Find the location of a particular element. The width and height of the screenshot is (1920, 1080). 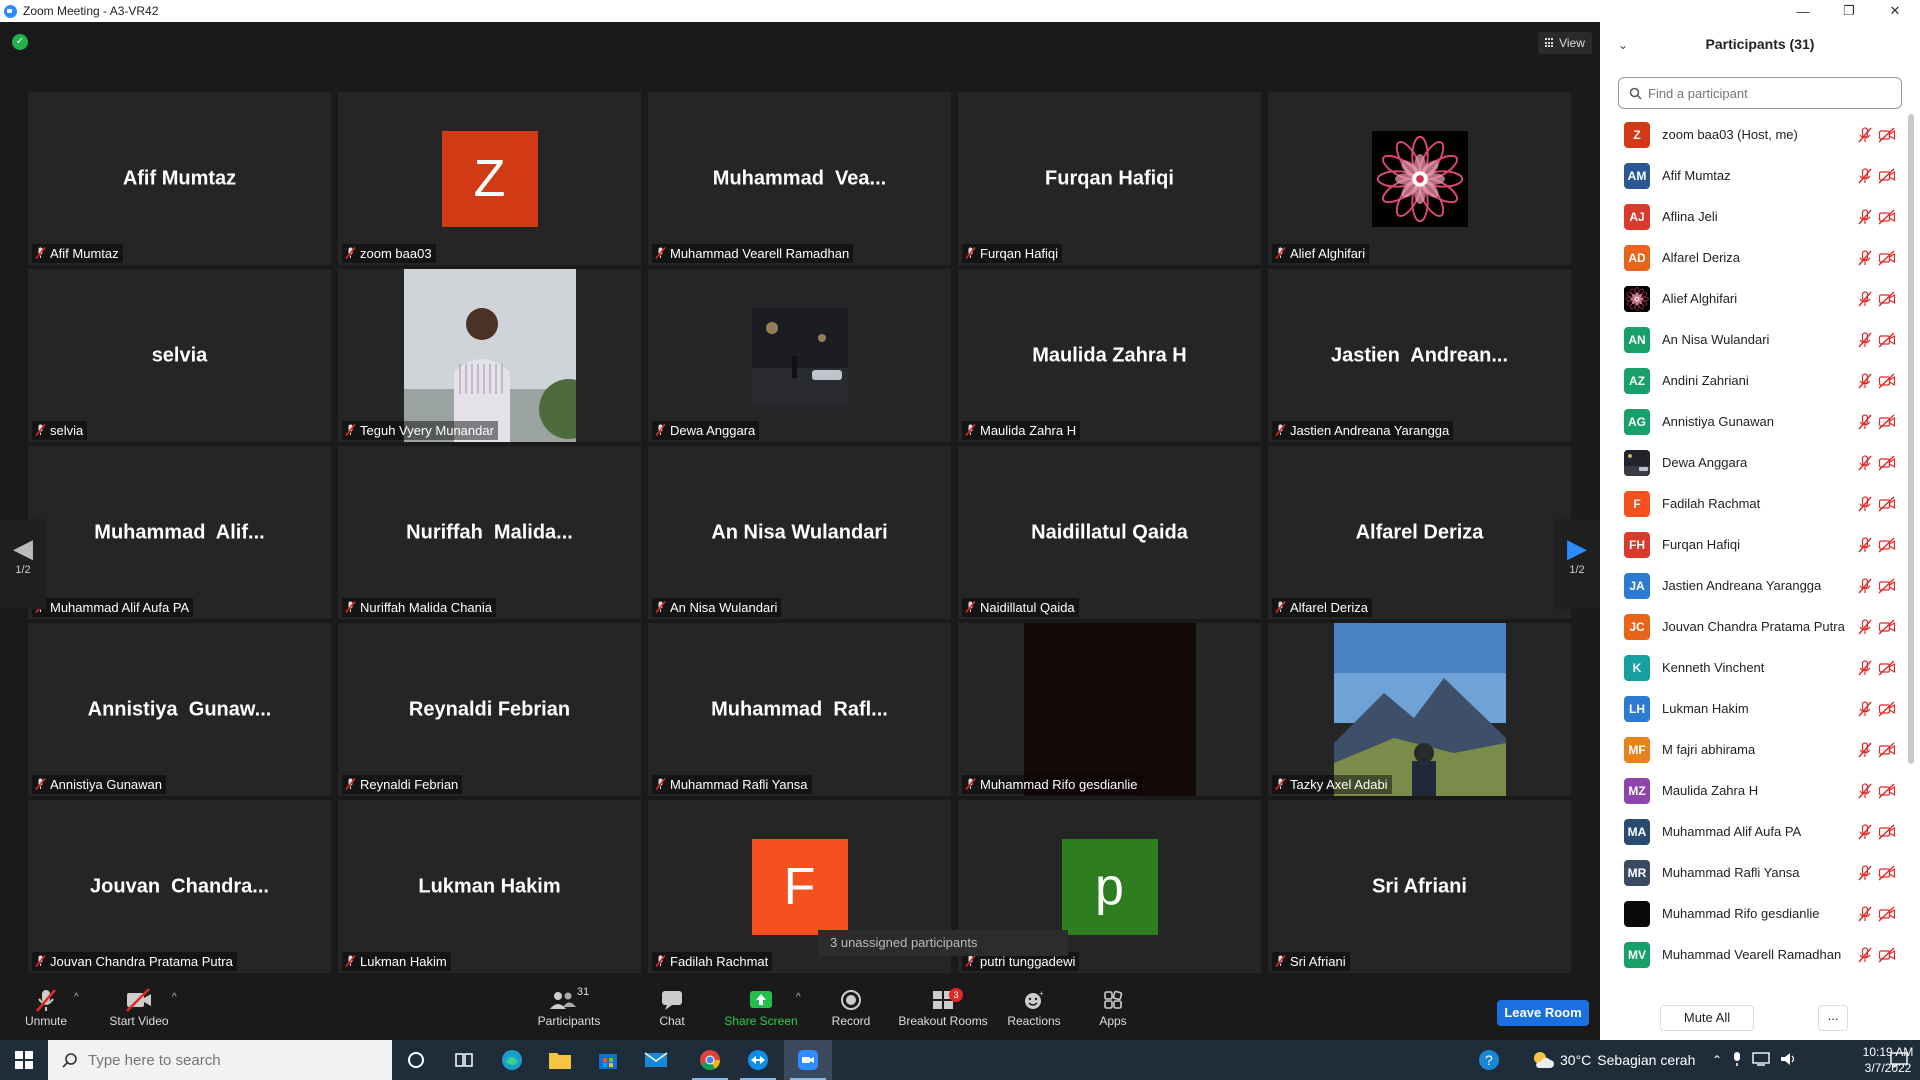

file-explorer-icon is located at coordinates (560, 1060).